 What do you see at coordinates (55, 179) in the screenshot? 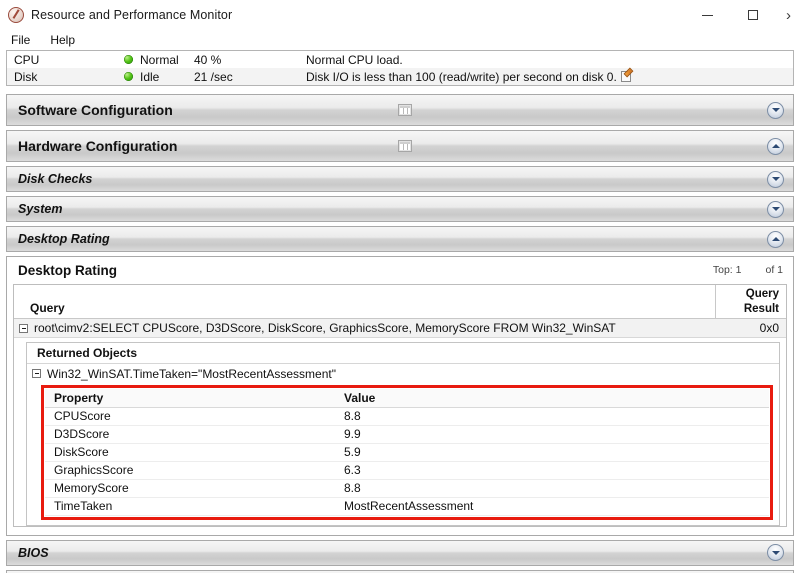
I see `section-title: Disk Checks` at bounding box center [55, 179].